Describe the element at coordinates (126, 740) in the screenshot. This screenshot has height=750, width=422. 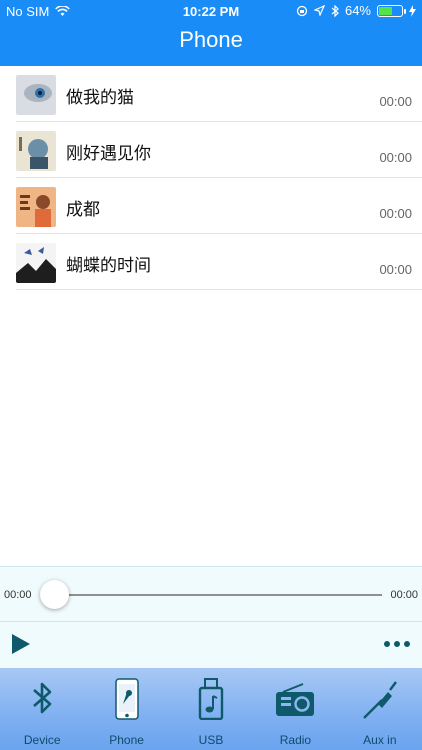
I see `tab-label: Phone` at that location.